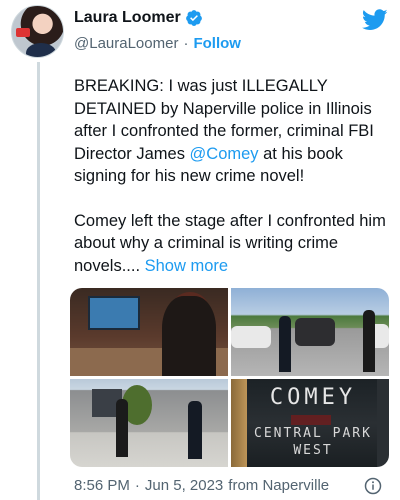 Image resolution: width=400 pixels, height=500 pixels. I want to click on avatar, so click(37, 31).